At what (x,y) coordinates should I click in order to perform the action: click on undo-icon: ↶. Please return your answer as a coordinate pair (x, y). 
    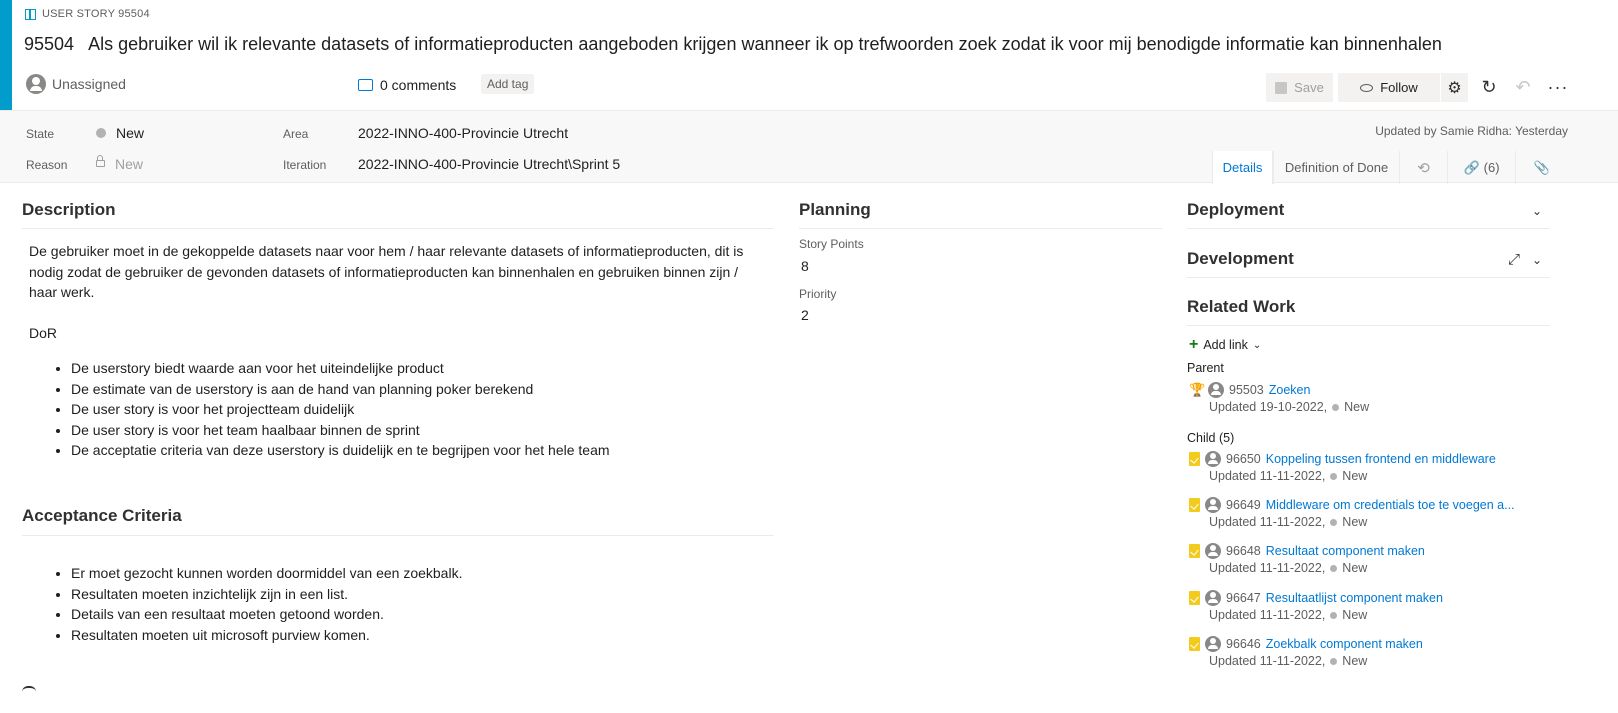
    Looking at the image, I should click on (1523, 87).